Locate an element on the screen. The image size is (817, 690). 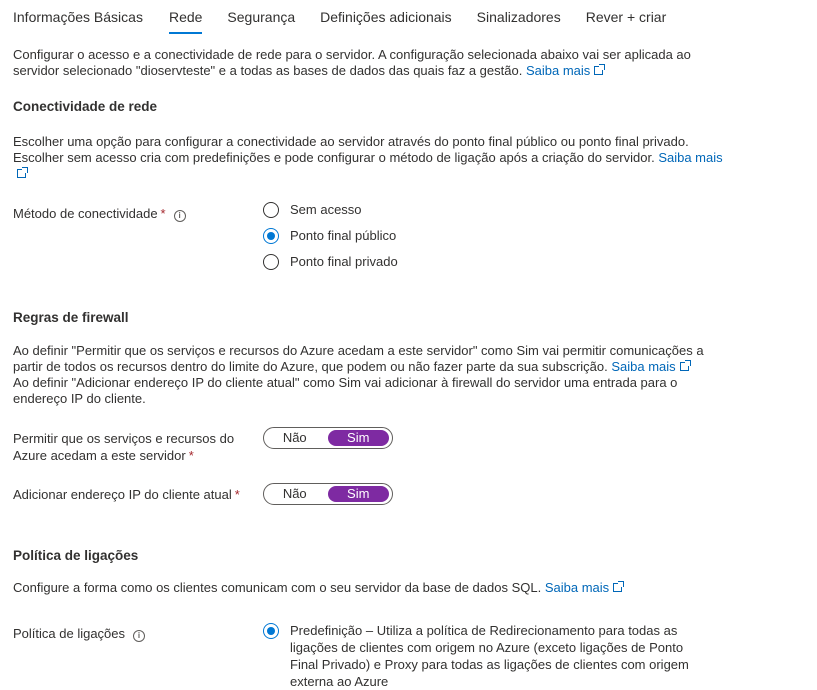
connectivity-method-label: Método de conectividade * i is located at coordinates (128, 213).